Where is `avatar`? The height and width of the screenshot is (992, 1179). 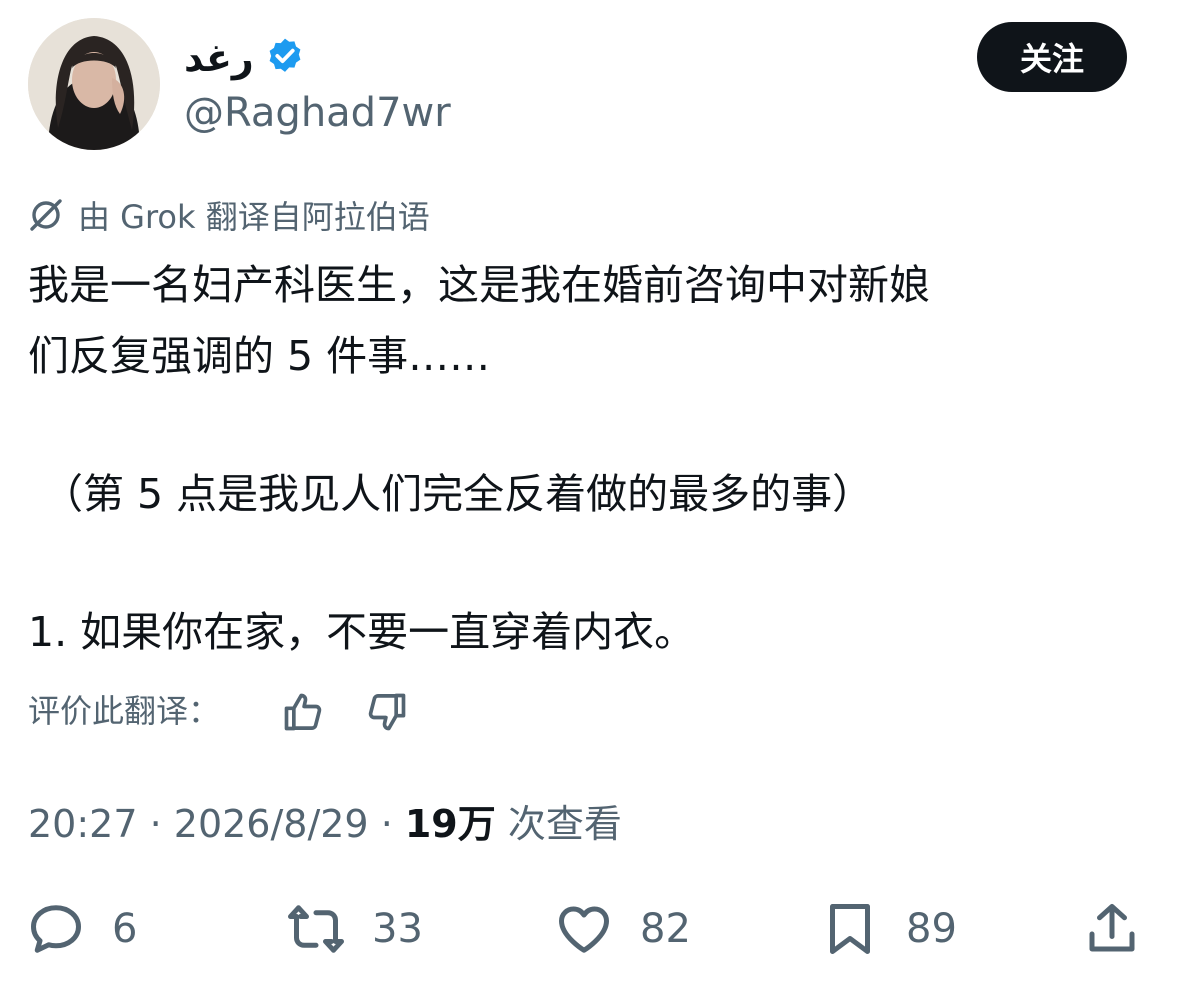 avatar is located at coordinates (94, 84).